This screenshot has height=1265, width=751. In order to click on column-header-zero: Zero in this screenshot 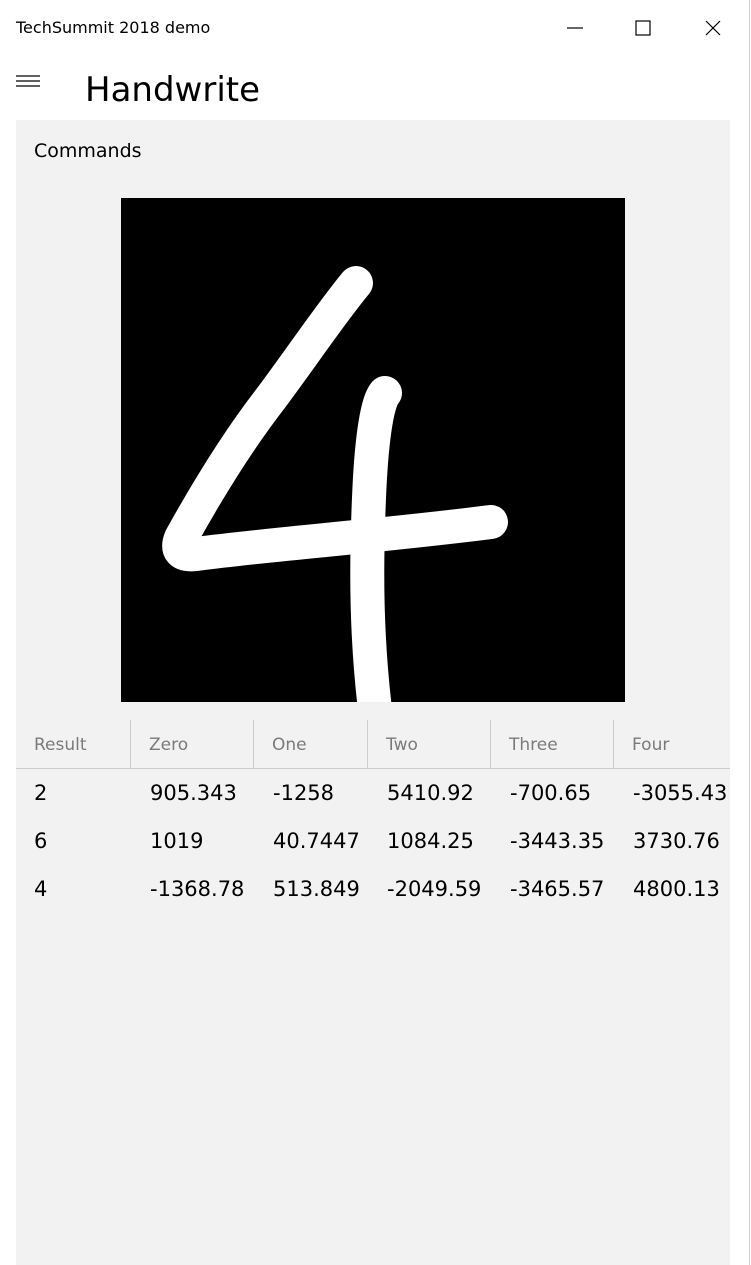, I will do `click(192, 744)`.